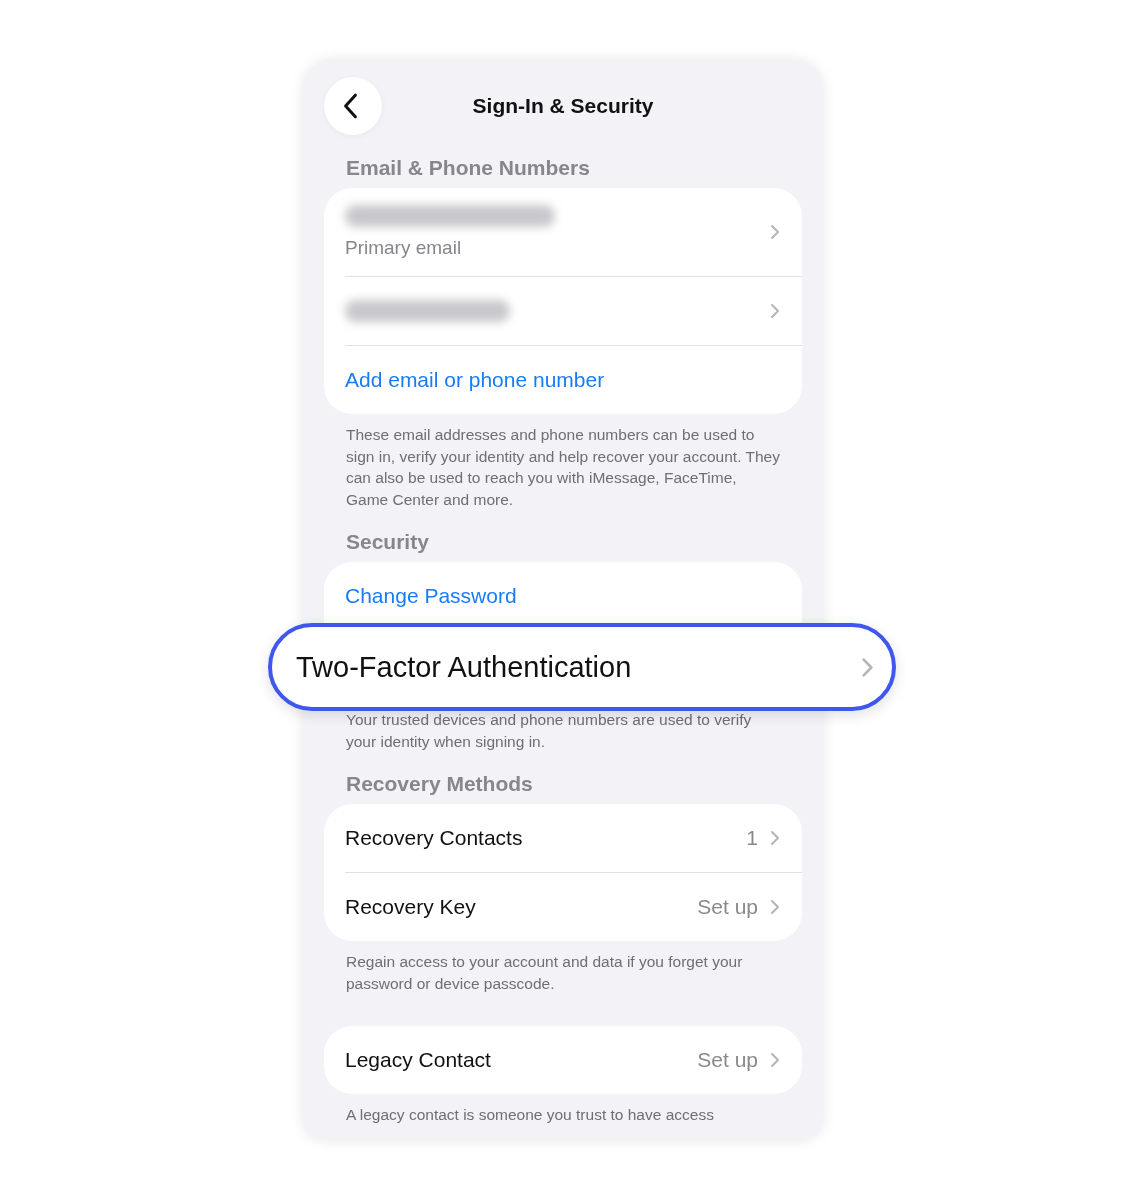 Image resolution: width=1125 pixels, height=1200 pixels. I want to click on row-label: Legacy Contact, so click(521, 1060).